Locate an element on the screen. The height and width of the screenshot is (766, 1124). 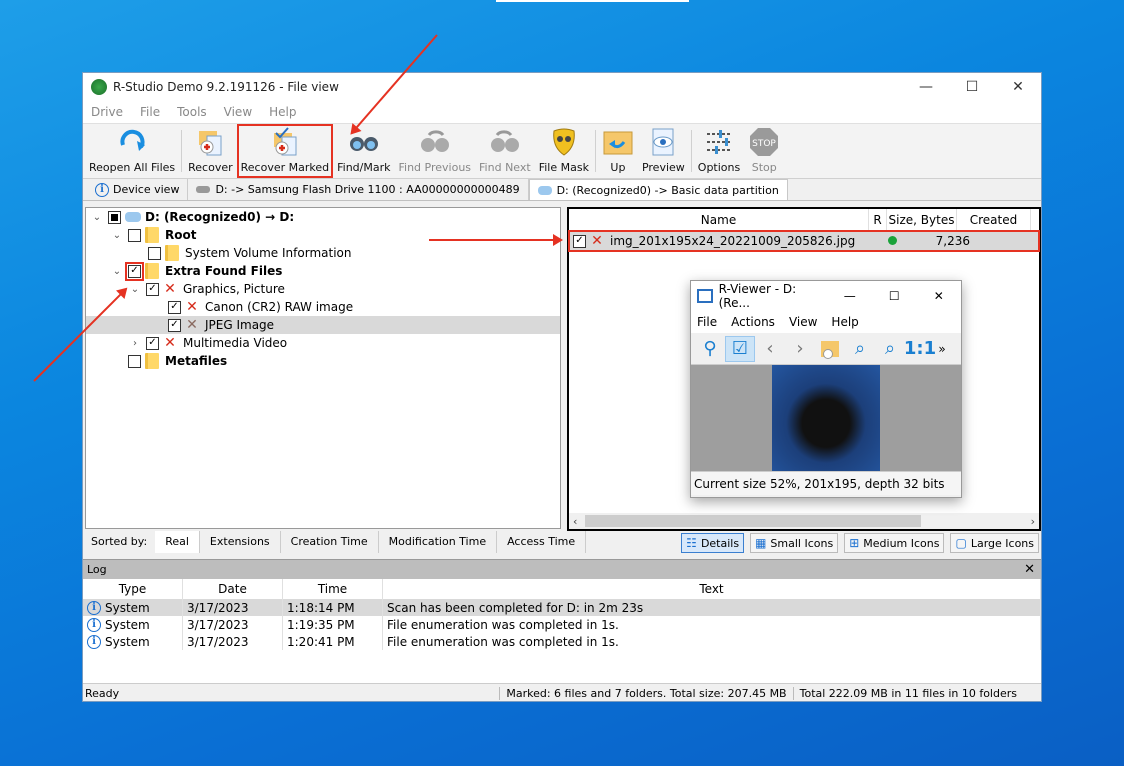
mask-icon is located at coordinates (564, 142).